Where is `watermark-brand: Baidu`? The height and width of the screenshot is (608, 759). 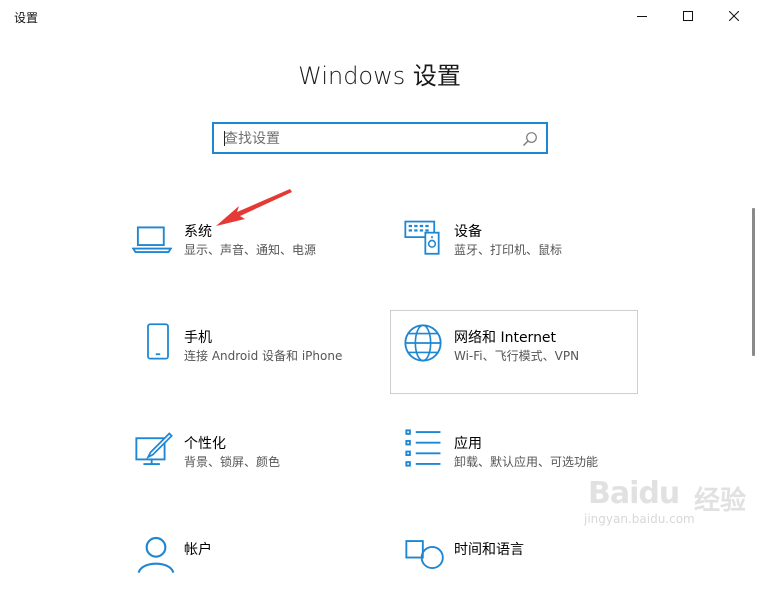 watermark-brand: Baidu is located at coordinates (634, 493).